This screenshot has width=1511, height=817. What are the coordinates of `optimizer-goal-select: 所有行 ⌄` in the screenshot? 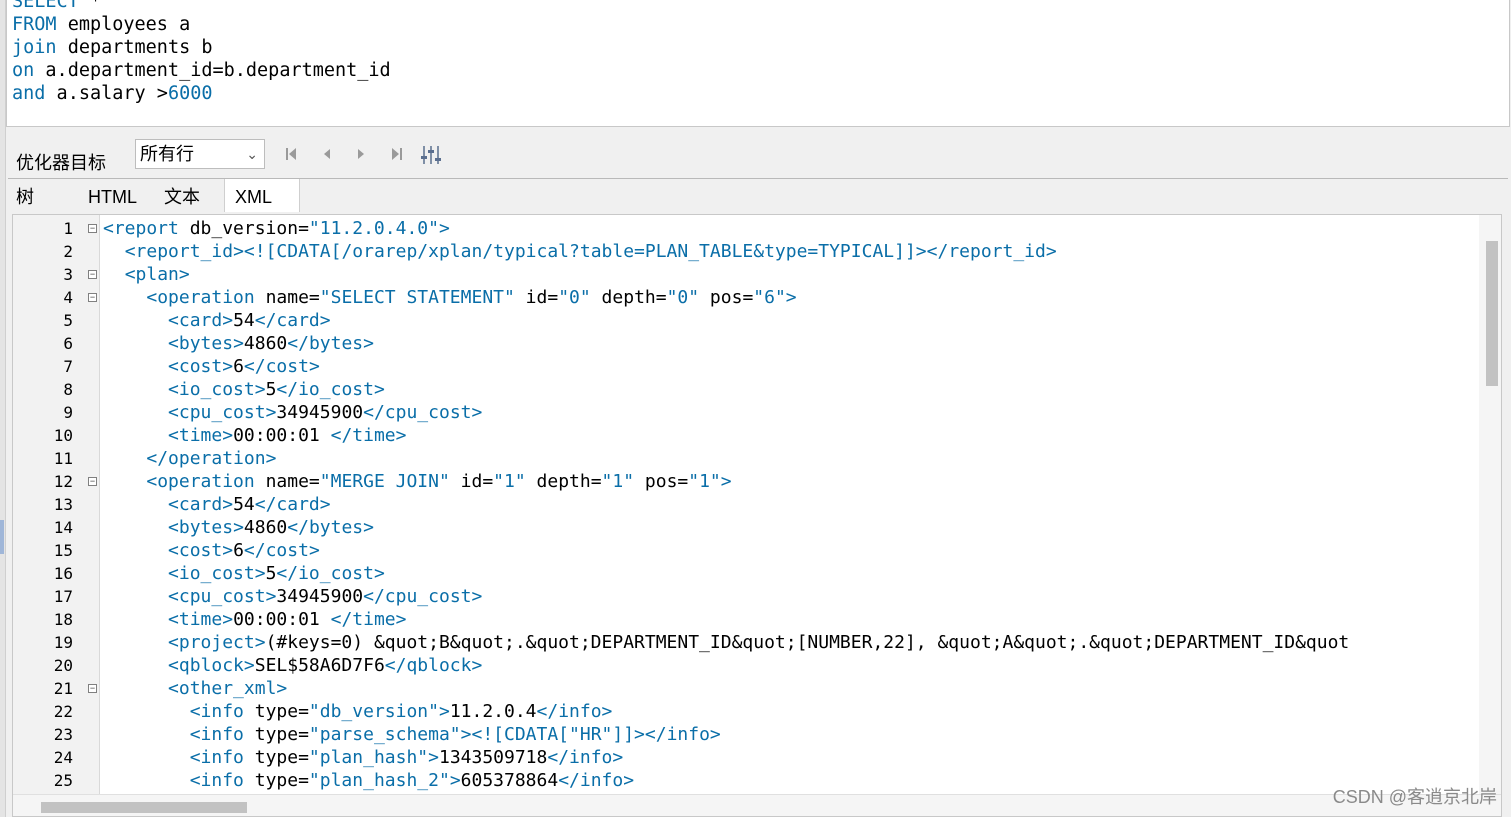 It's located at (200, 154).